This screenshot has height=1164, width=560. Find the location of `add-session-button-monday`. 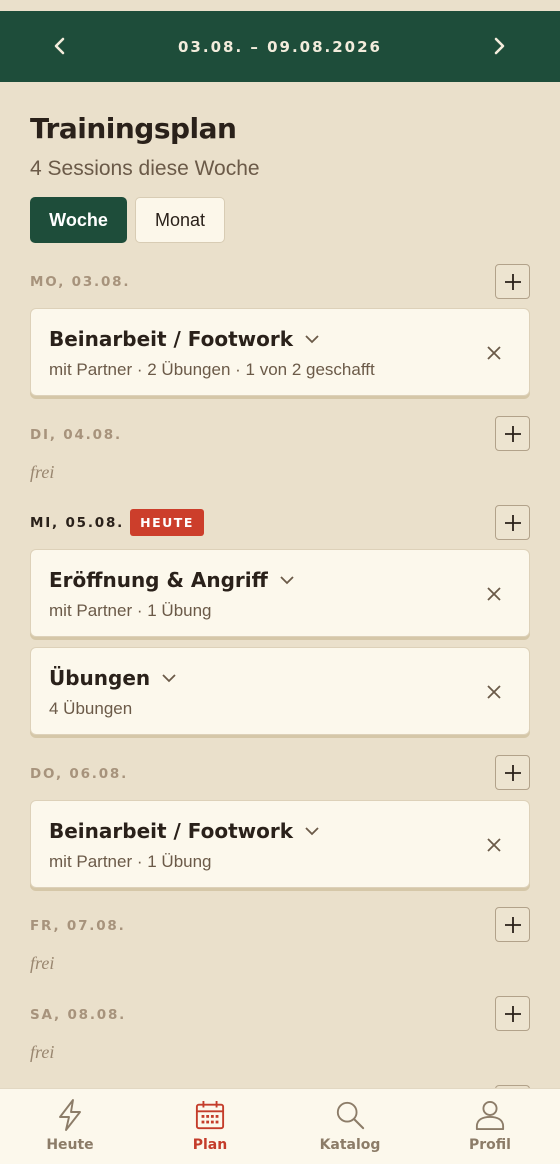

add-session-button-monday is located at coordinates (512, 281).